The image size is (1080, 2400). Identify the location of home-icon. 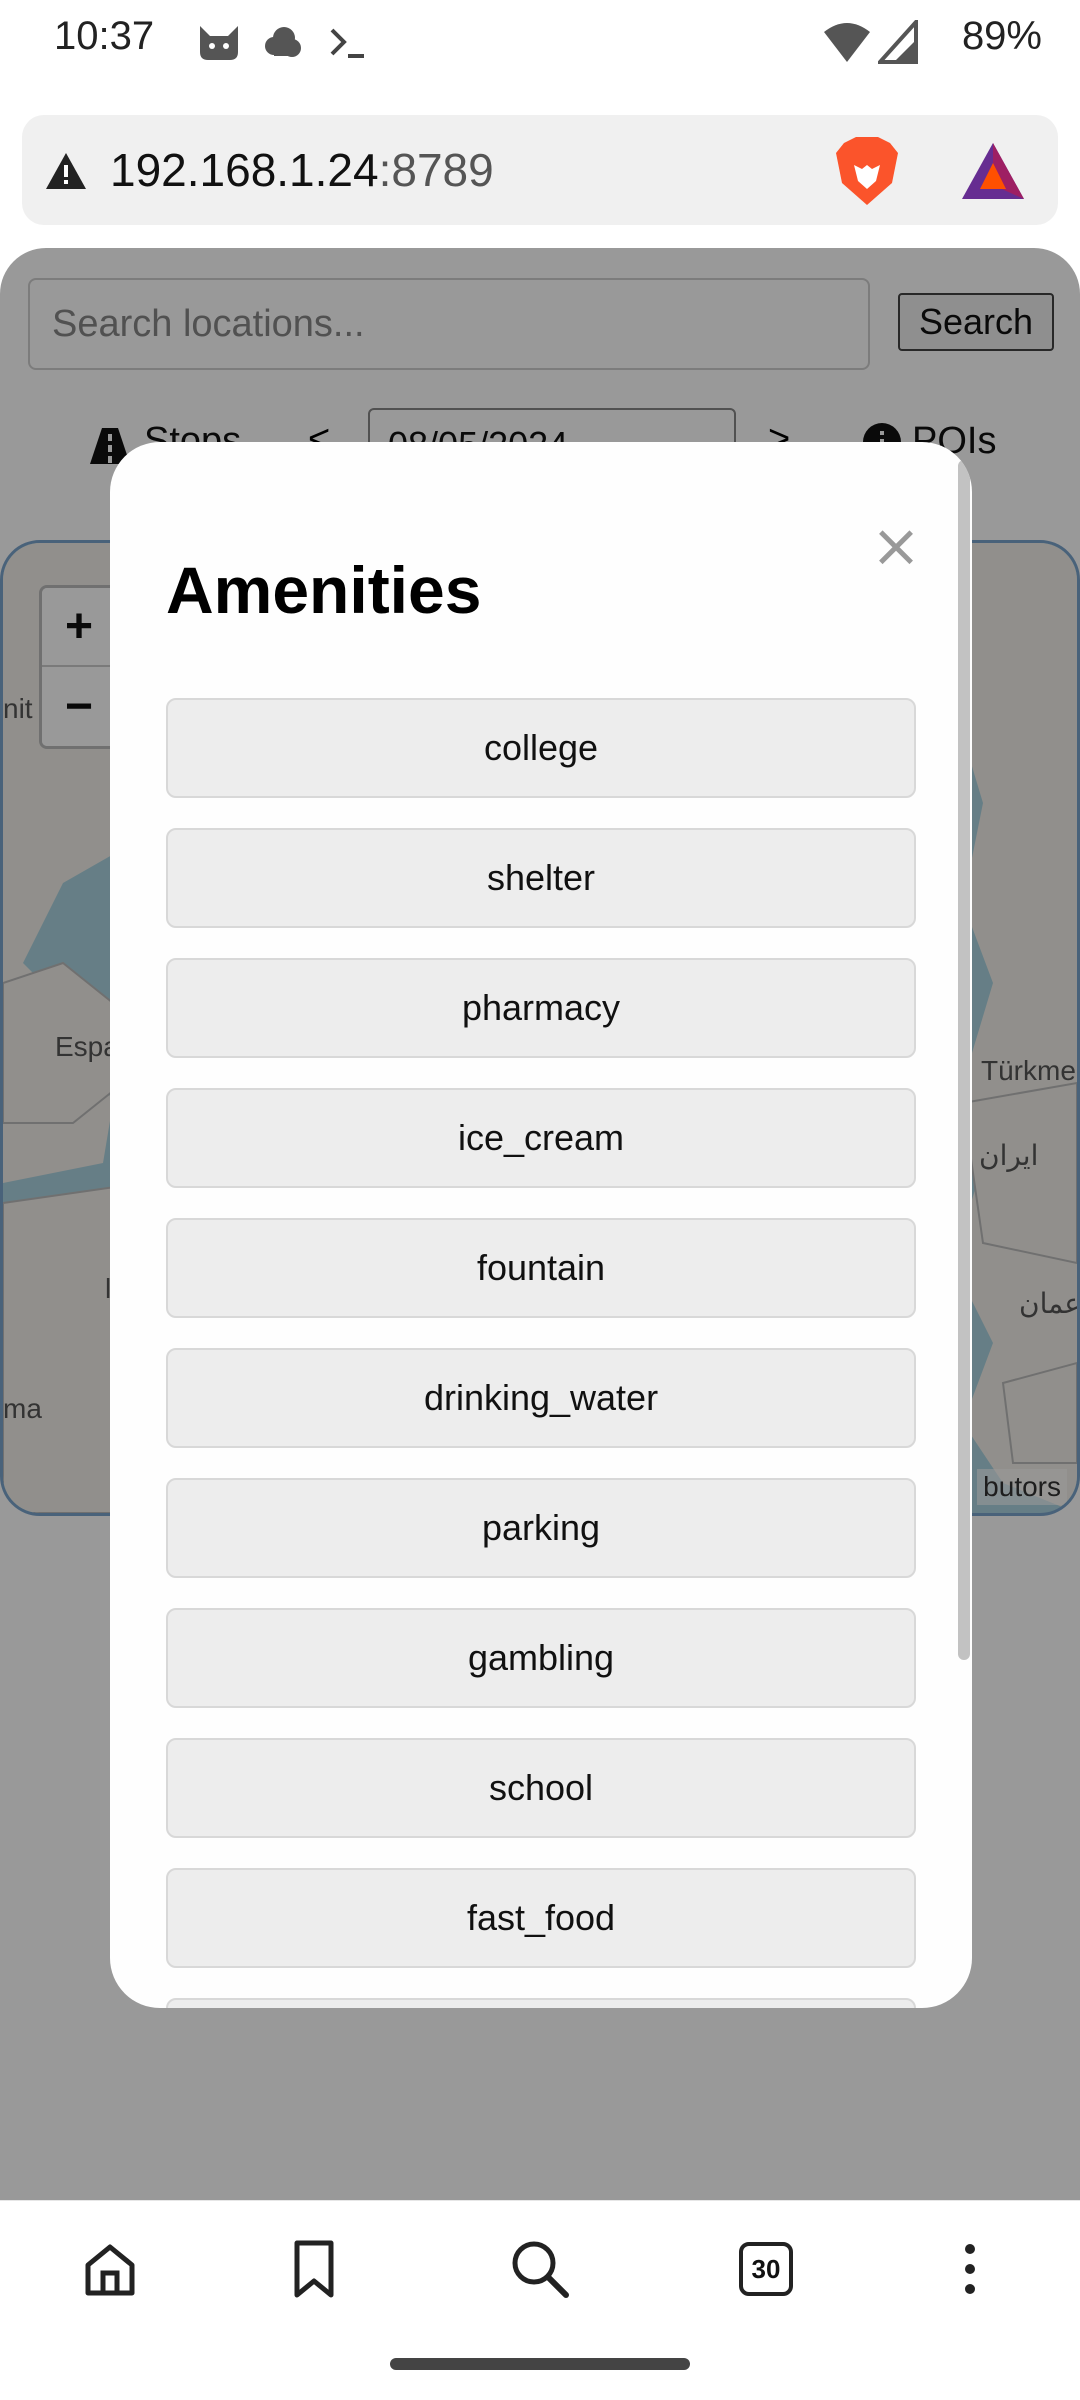
(110, 2270).